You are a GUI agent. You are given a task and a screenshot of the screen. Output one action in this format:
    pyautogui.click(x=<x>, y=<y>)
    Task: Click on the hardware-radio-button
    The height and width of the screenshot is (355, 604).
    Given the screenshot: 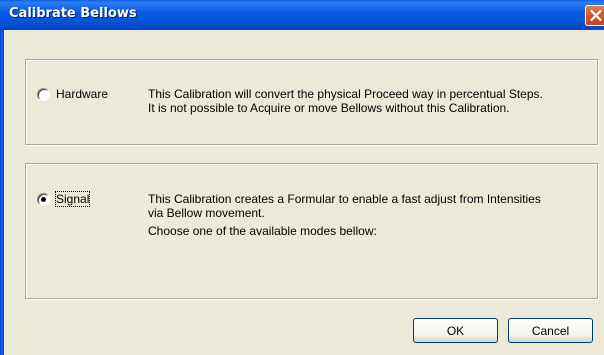 What is the action you would take?
    pyautogui.click(x=43, y=94)
    